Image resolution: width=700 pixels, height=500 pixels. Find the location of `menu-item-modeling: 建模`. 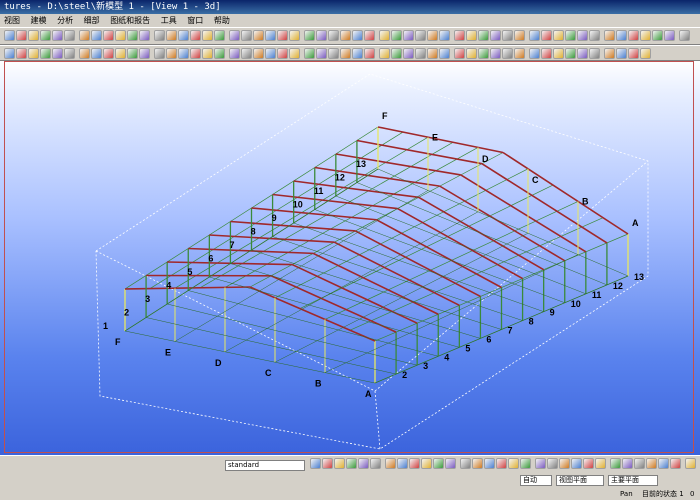

menu-item-modeling: 建模 is located at coordinates (39, 20).